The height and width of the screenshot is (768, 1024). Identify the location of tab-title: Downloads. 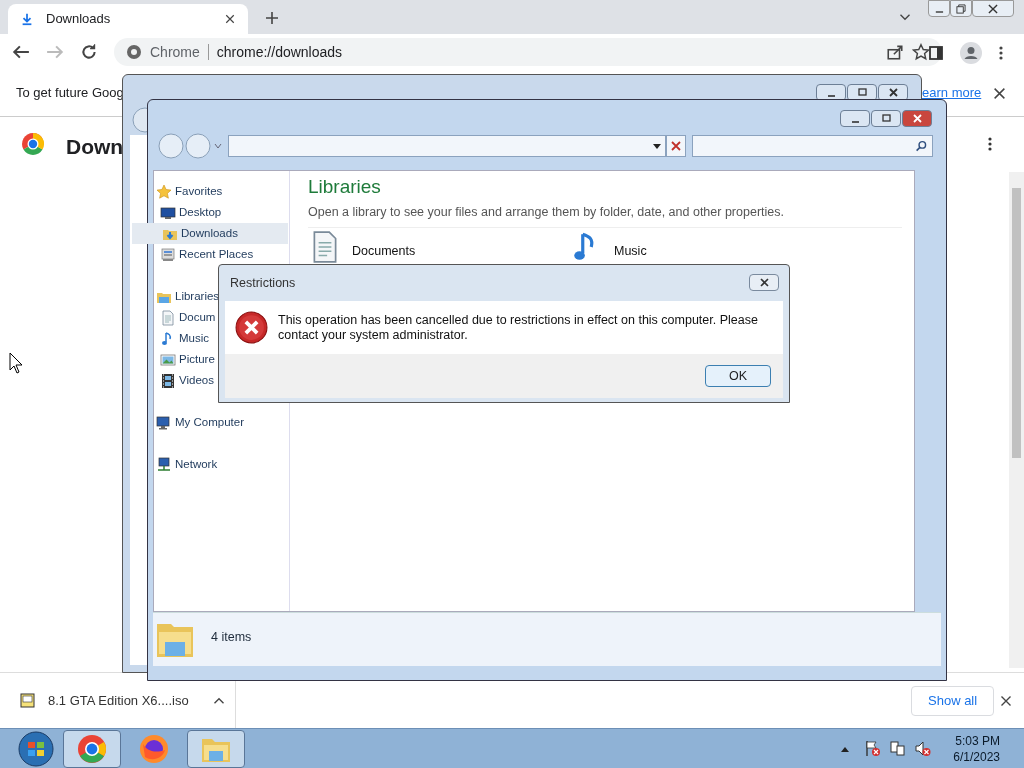
(79, 19).